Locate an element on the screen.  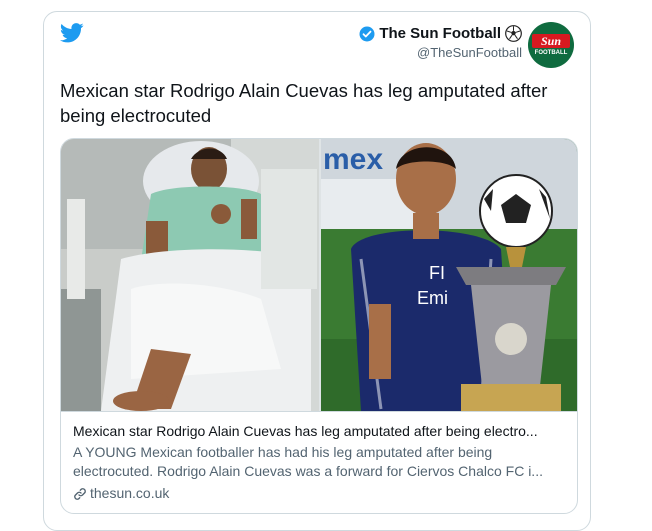
avatar: Sun FOOTBALL is located at coordinates (551, 45).